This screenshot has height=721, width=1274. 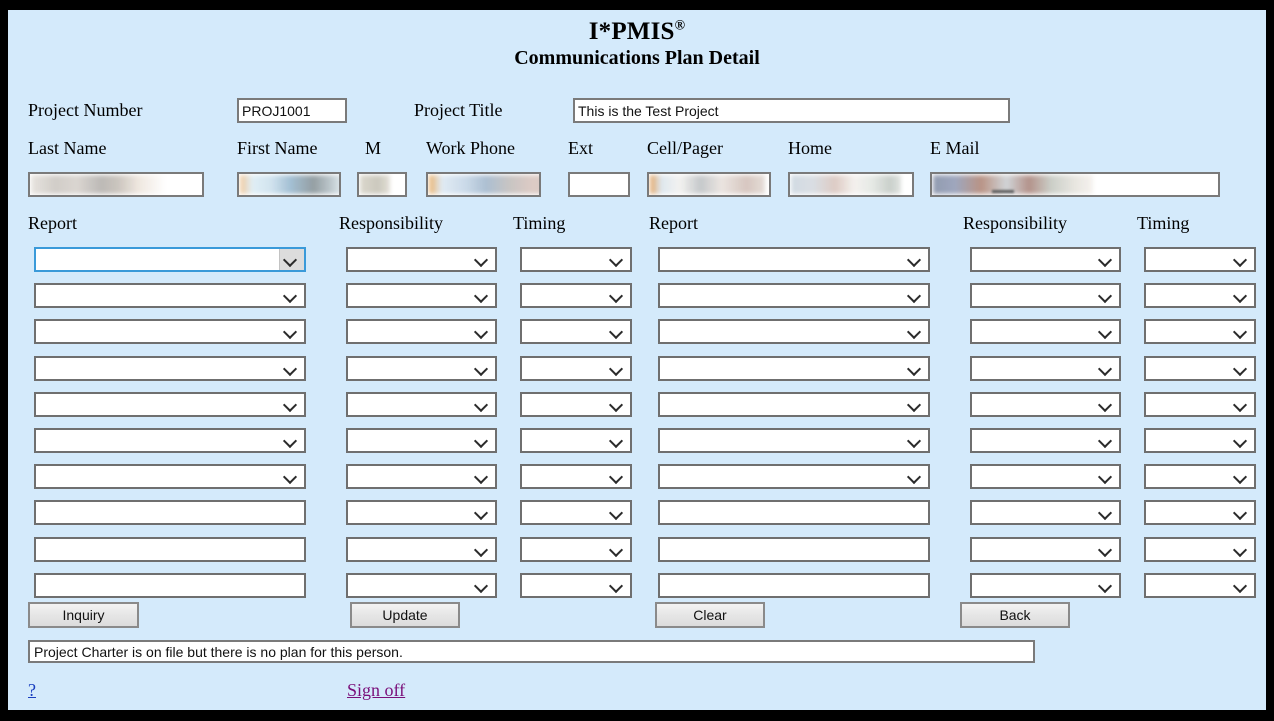 What do you see at coordinates (291, 259) in the screenshot?
I see `dropdown-button` at bounding box center [291, 259].